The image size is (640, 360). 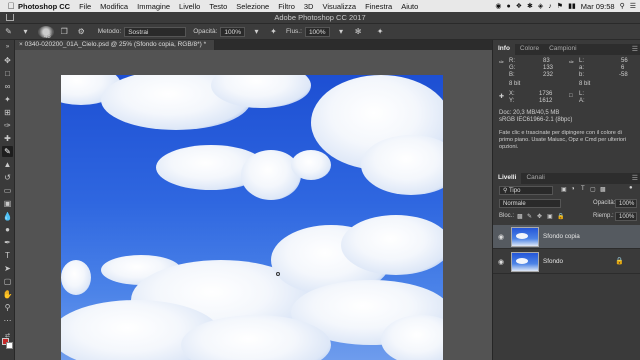 What do you see at coordinates (7, 99) in the screenshot?
I see `quick-selection-tool-icon: ✦` at bounding box center [7, 99].